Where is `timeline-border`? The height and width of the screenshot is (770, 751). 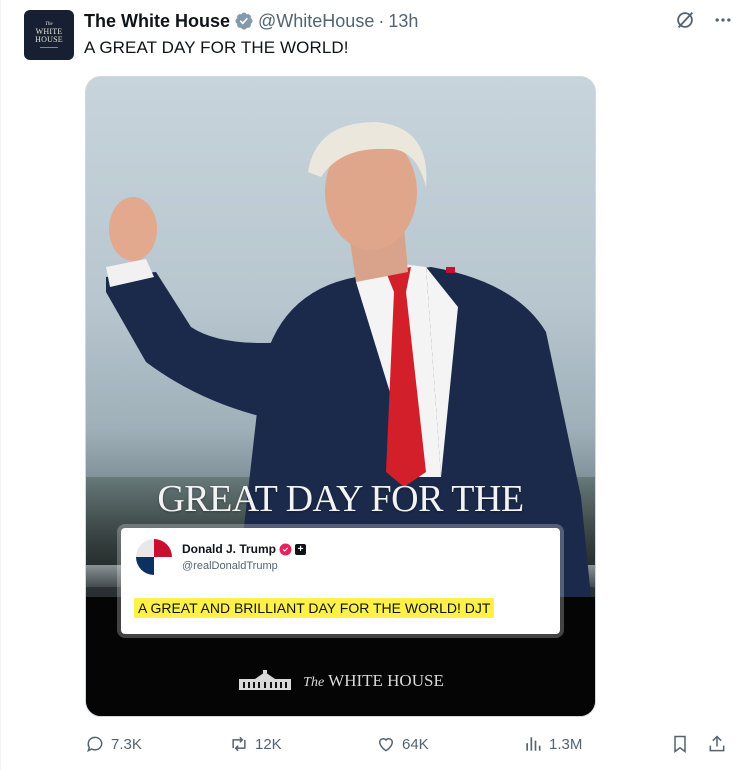 timeline-border is located at coordinates (0, 385).